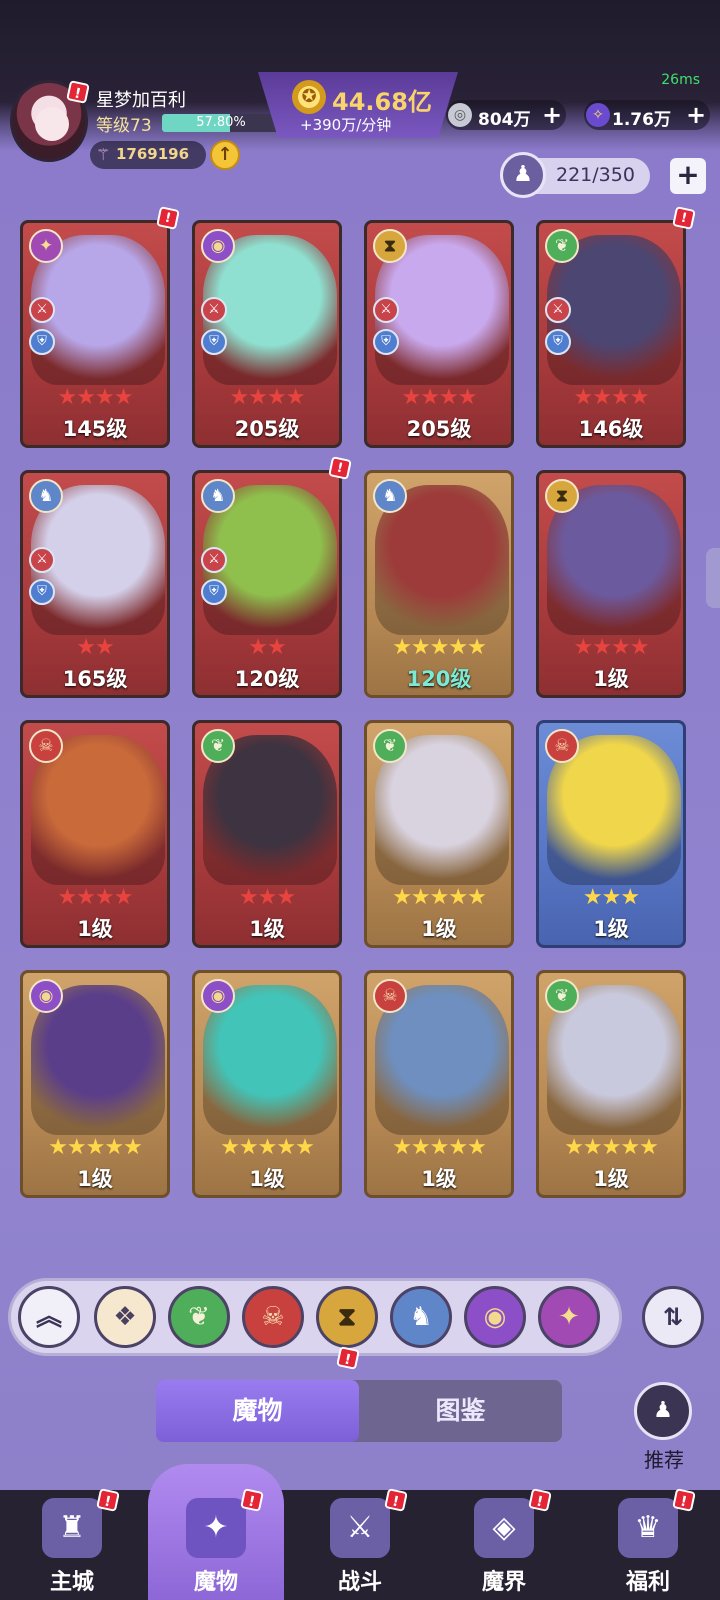 The width and height of the screenshot is (720, 1600). I want to click on nav-icon: ♜, so click(72, 1528).